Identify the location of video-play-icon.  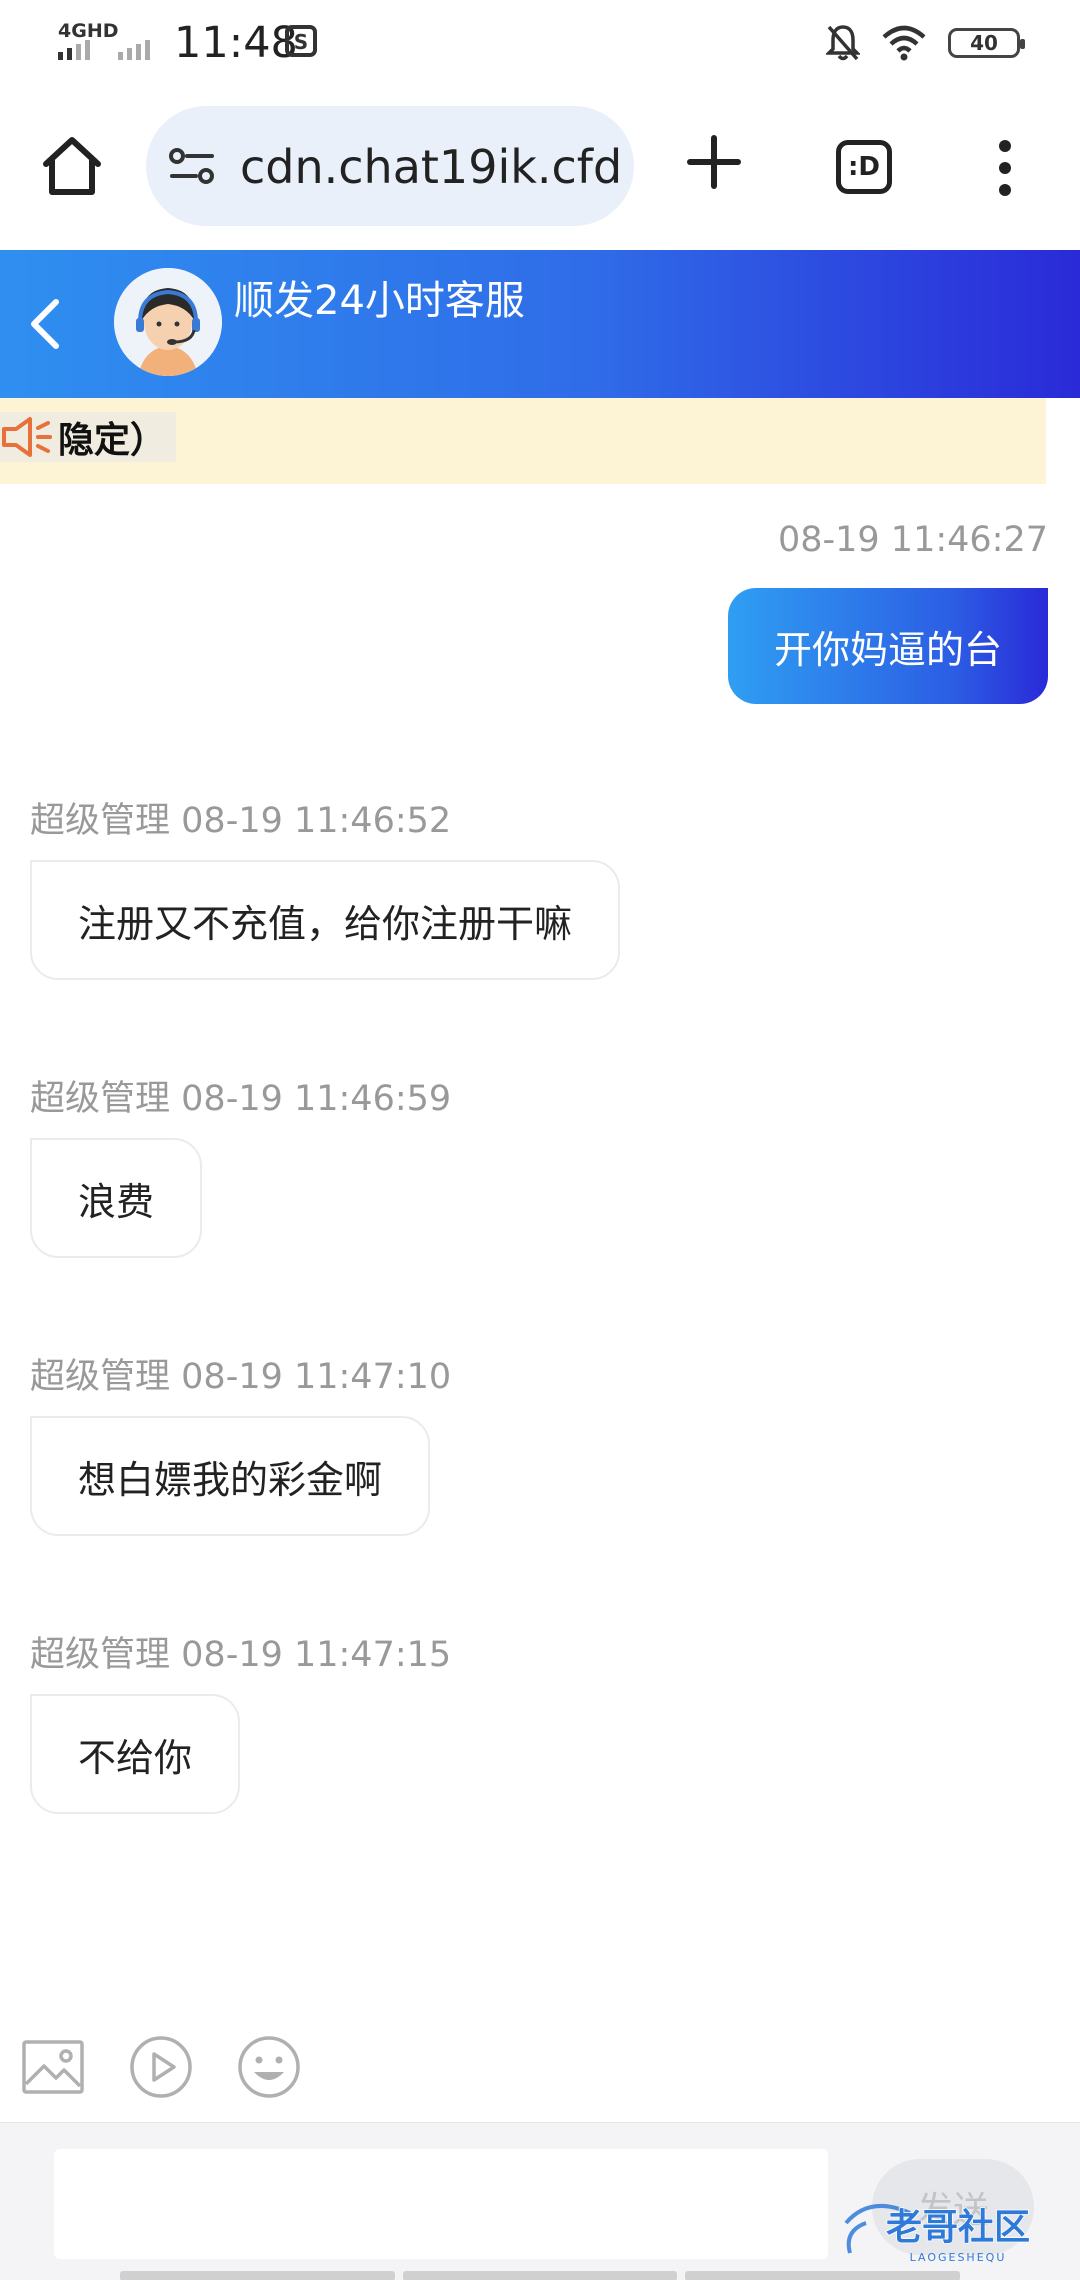
(161, 2067).